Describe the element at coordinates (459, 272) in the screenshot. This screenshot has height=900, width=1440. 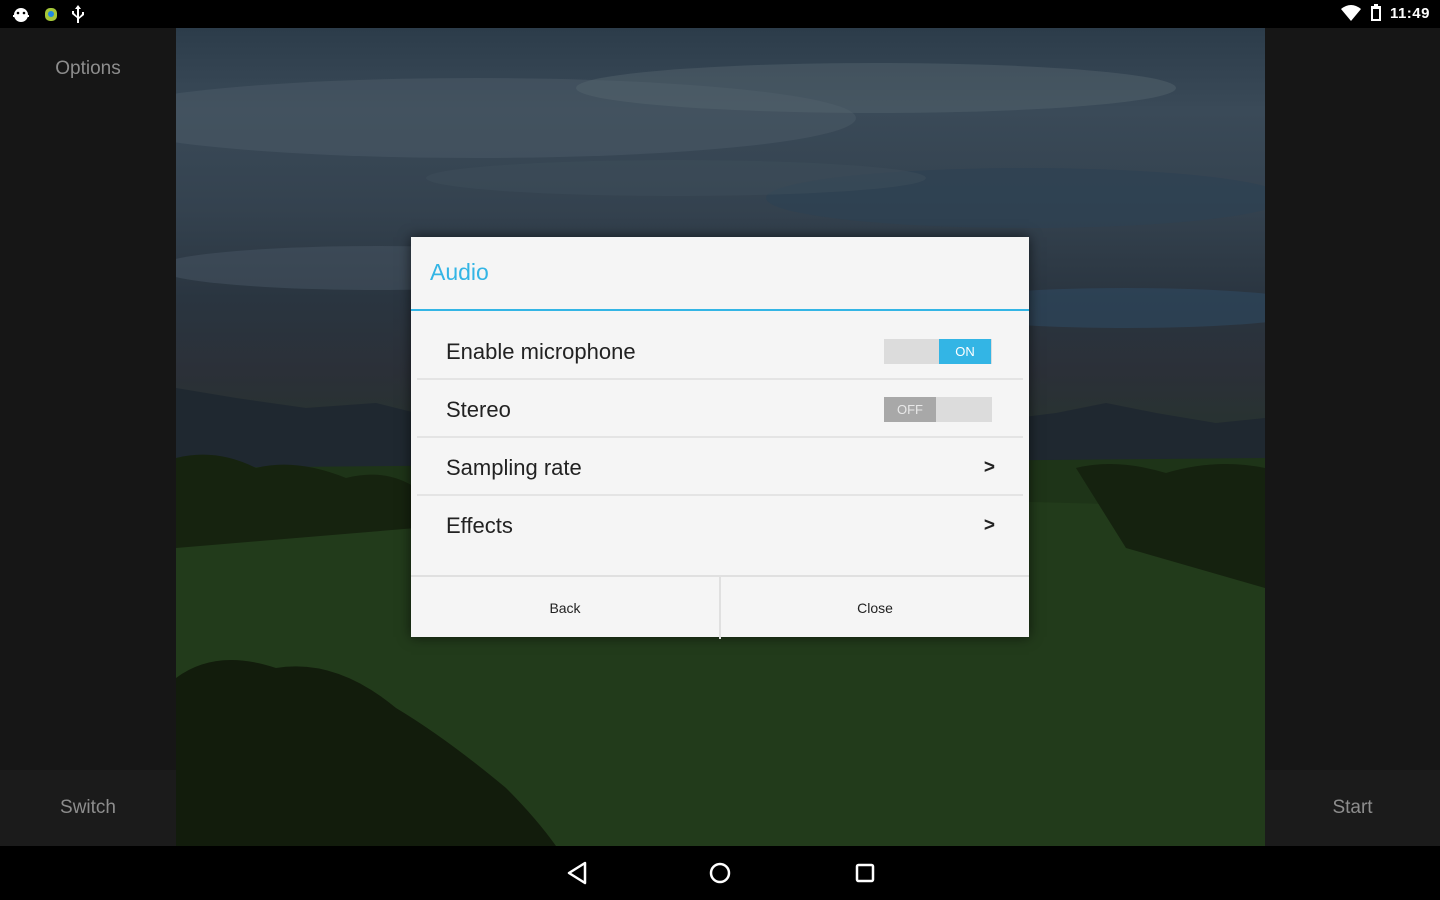
I see `dialog-title: Audio` at that location.